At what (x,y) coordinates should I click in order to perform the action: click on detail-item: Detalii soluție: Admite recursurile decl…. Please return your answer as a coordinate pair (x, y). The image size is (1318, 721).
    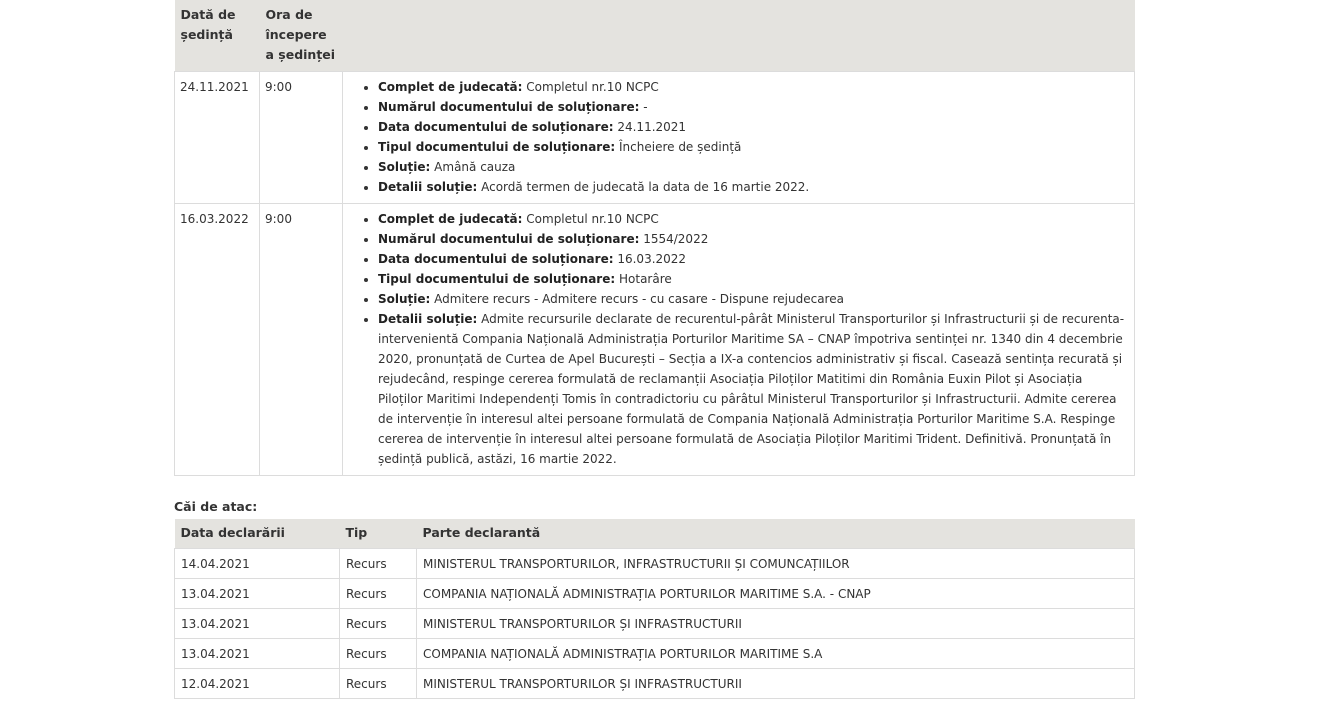
    Looking at the image, I should click on (753, 389).